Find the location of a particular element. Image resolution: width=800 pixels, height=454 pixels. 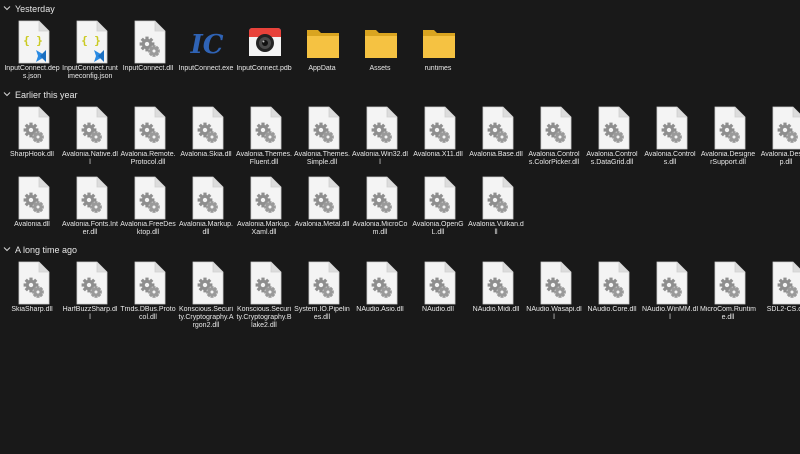

file-item: Avalonia.dll is located at coordinates (32, 212).